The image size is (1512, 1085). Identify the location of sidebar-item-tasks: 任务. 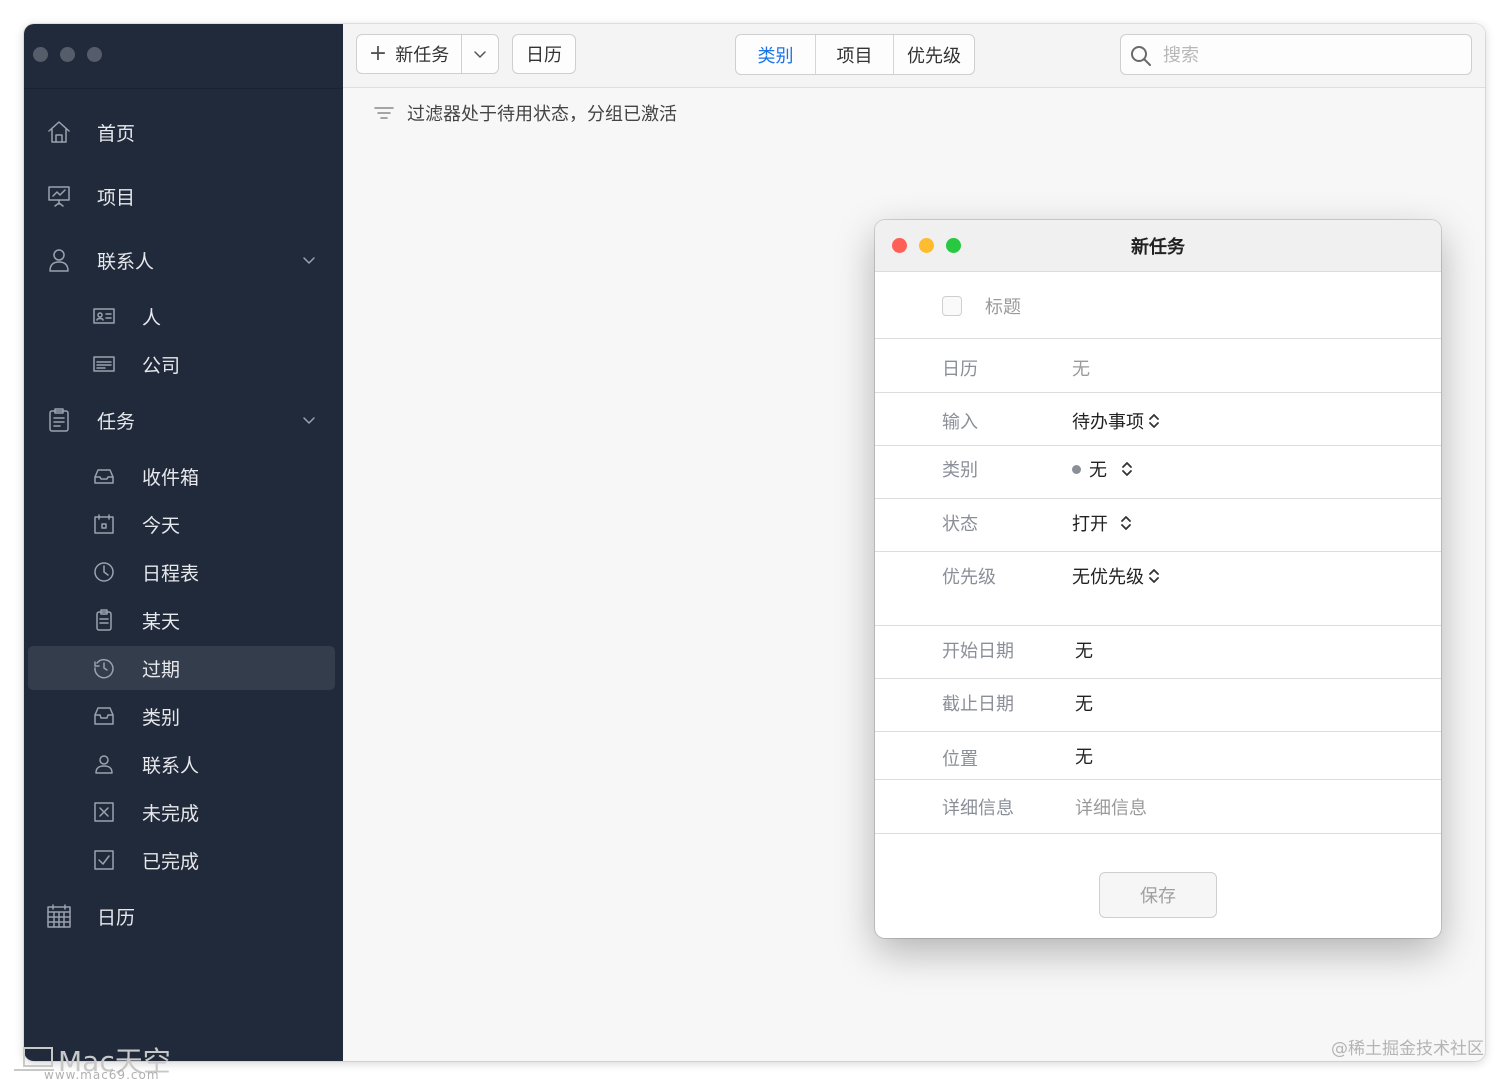
(183, 420).